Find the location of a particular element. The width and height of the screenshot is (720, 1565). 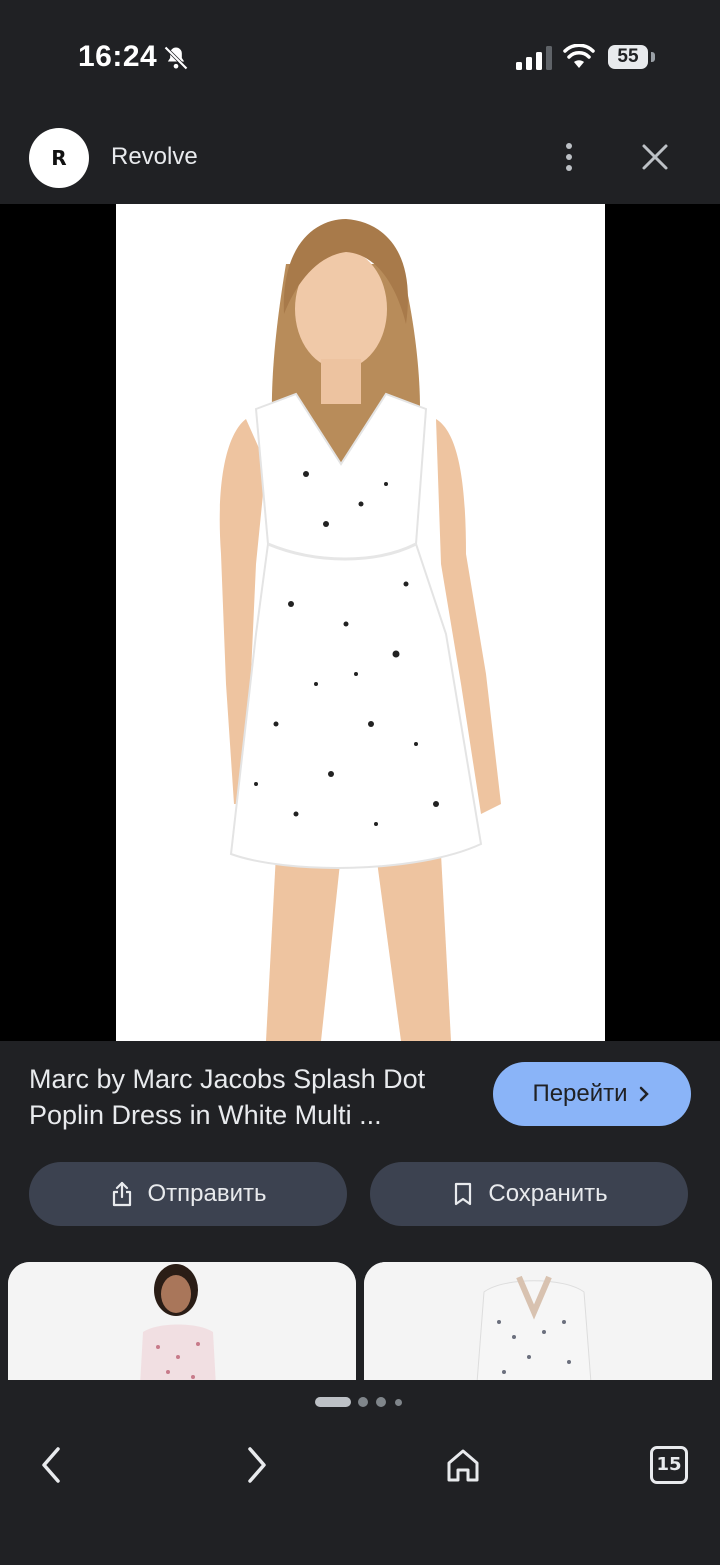

close-icon is located at coordinates (655, 157).